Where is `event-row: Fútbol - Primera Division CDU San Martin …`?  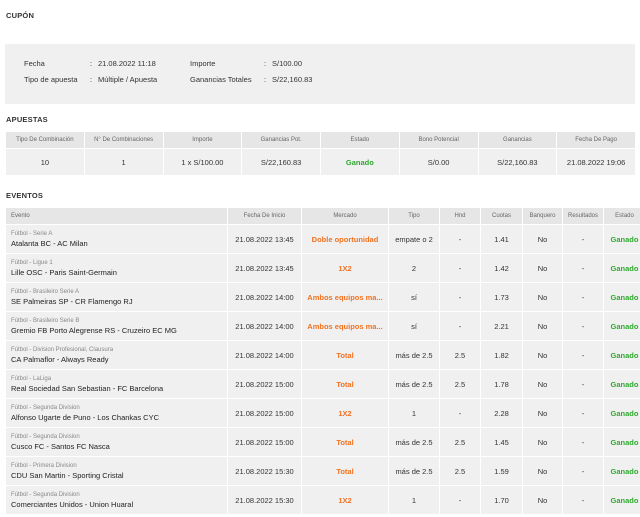
event-row: Fútbol - Primera Division CDU San Martin … is located at coordinates (323, 471).